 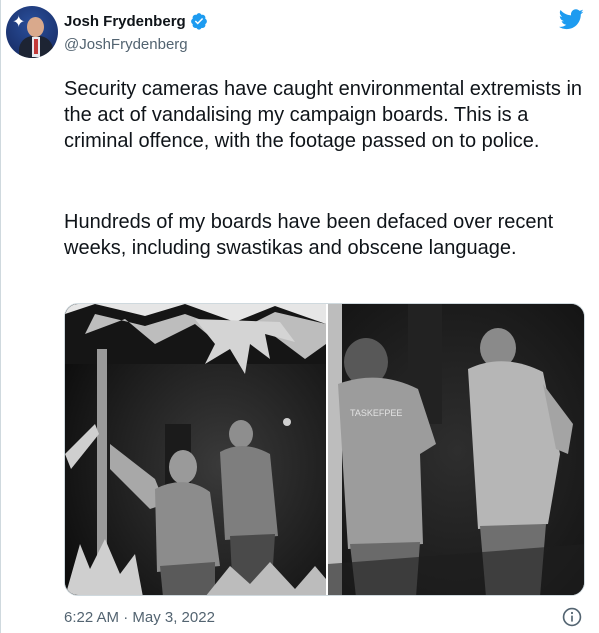 I want to click on info-icon, so click(x=572, y=617).